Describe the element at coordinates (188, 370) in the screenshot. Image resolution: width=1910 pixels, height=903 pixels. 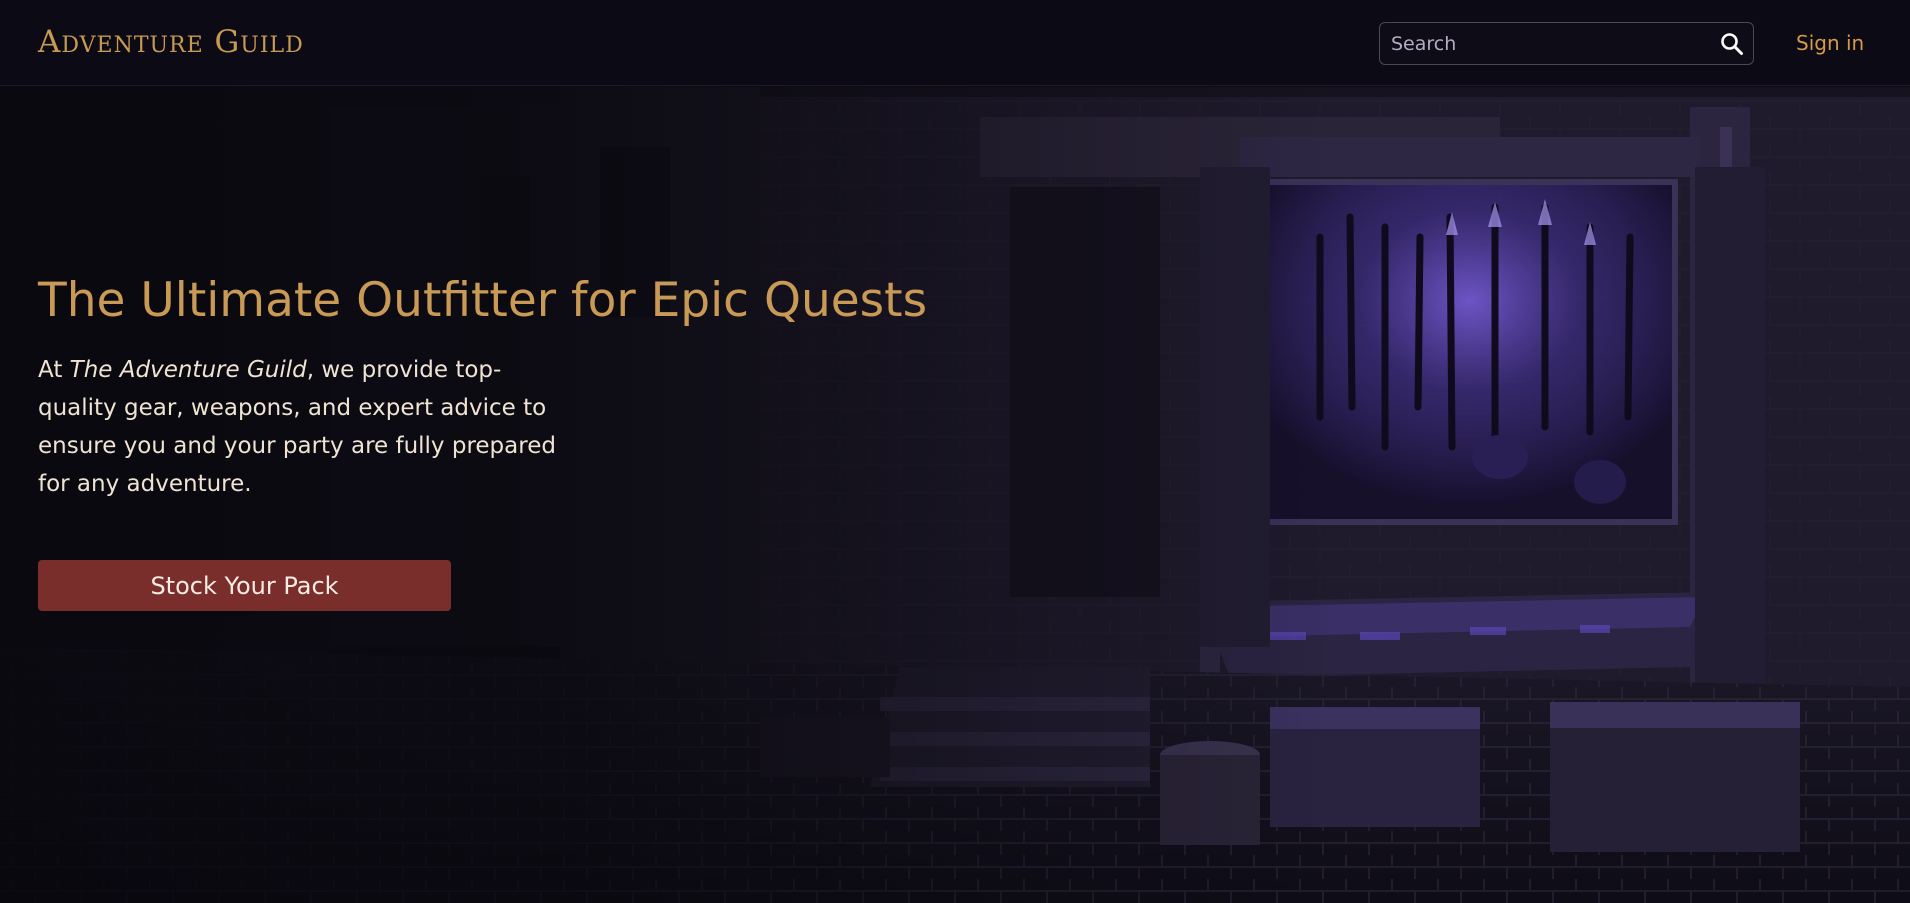
I see `hero-description-brand: The Adventure Guild` at that location.